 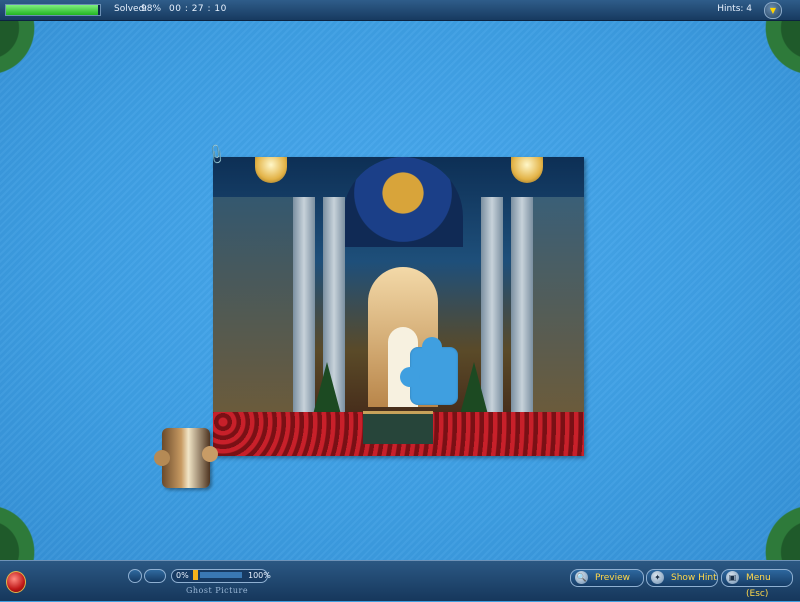 I want to click on hints-count: Hints: 4, so click(x=734, y=9).